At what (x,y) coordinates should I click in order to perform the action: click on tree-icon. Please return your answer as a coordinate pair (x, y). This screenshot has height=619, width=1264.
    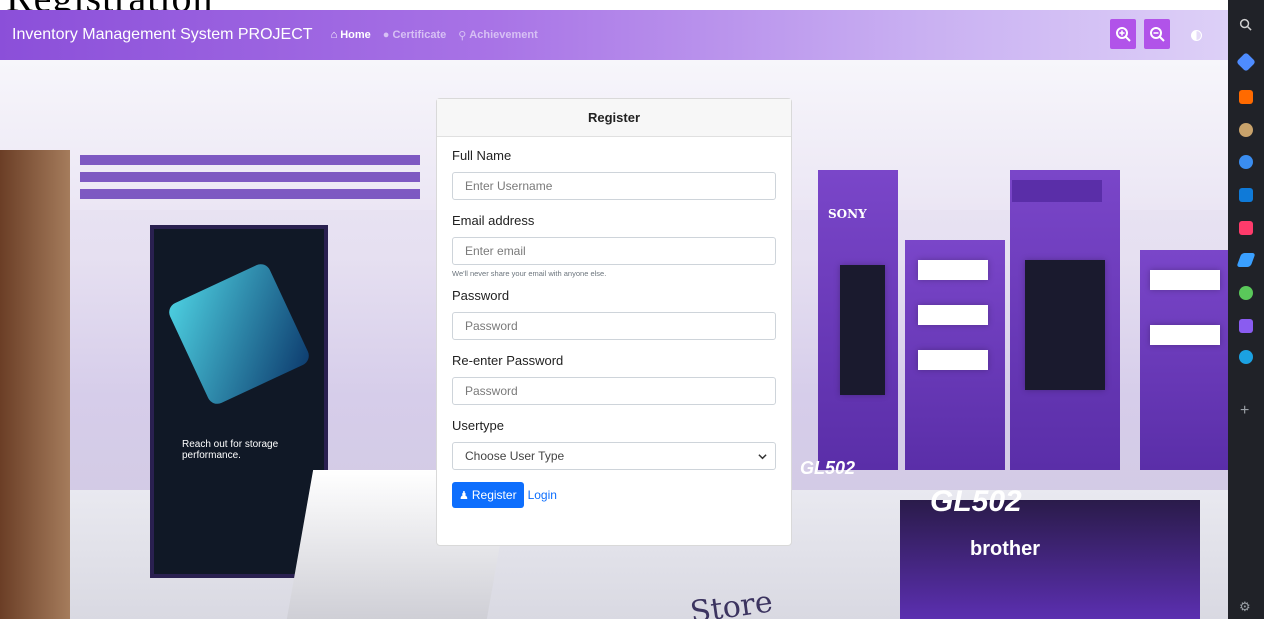
    Looking at the image, I should click on (1246, 293).